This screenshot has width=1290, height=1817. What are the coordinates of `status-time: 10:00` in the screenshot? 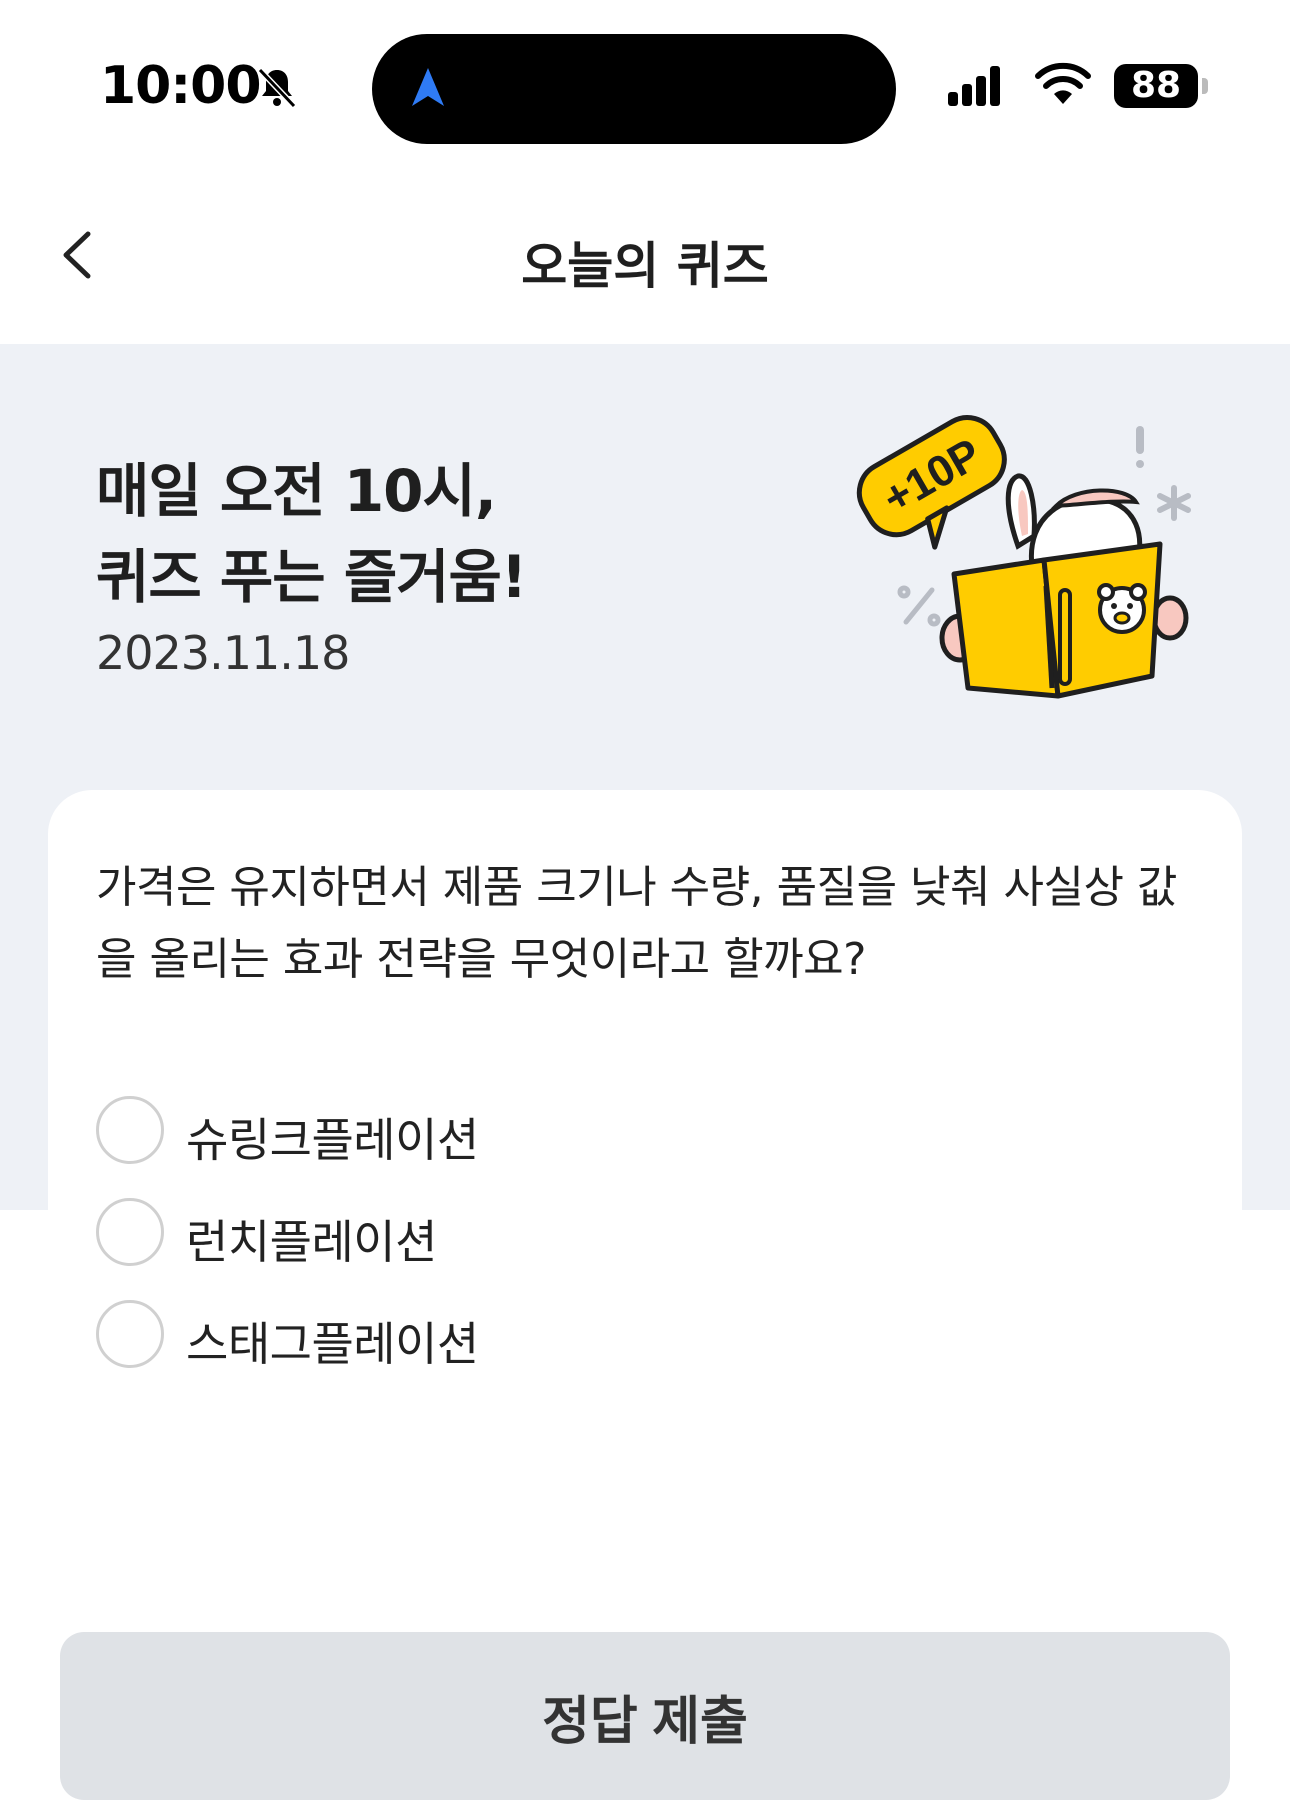 It's located at (181, 86).